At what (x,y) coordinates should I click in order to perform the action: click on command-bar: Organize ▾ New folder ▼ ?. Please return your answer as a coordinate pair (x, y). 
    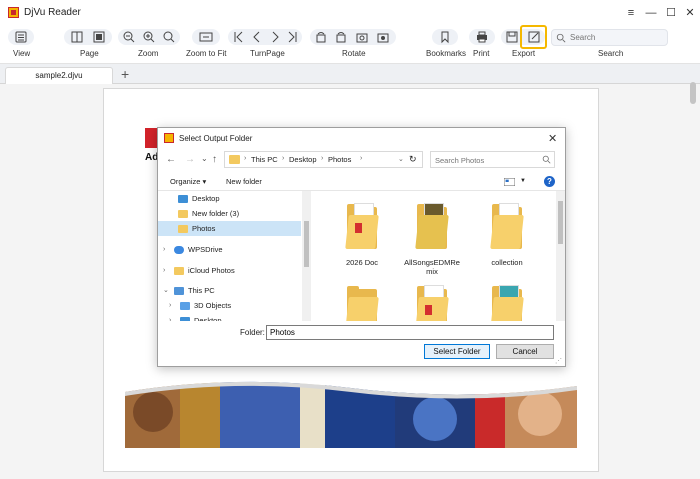
    Looking at the image, I should click on (361, 182).